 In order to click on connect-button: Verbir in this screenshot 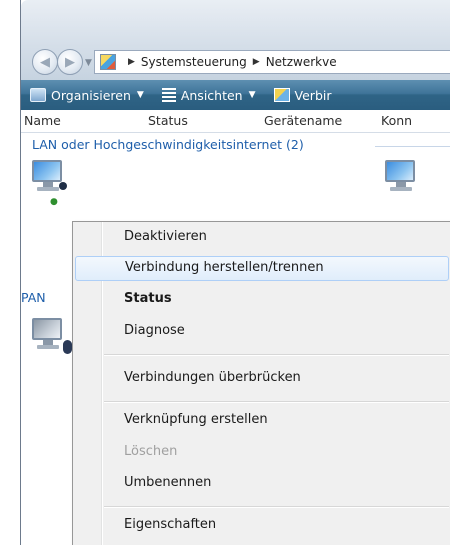, I will do `click(303, 95)`.